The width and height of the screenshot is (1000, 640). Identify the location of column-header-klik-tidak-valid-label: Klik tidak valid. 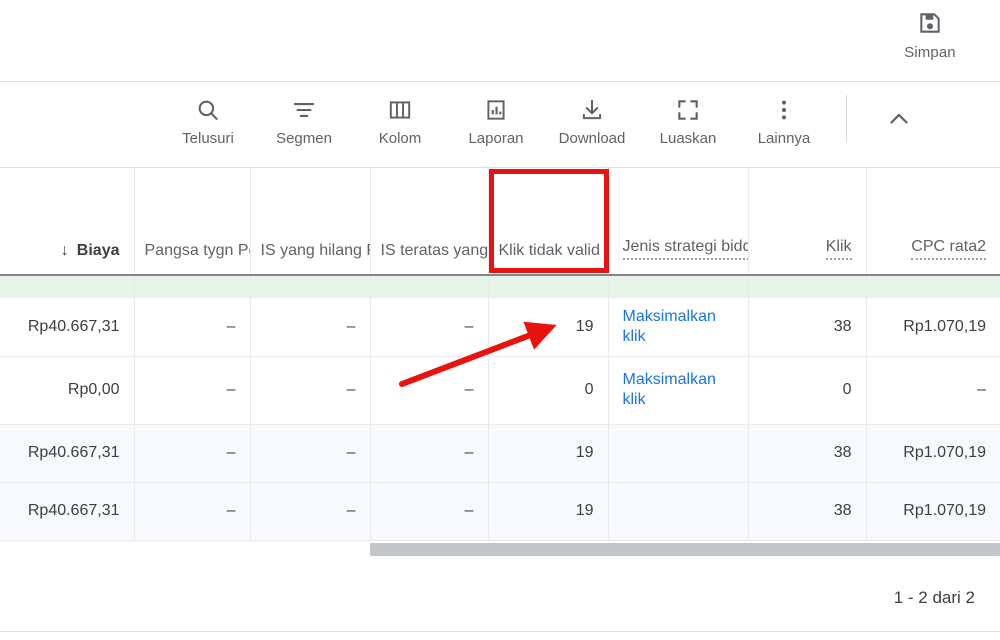
(549, 250).